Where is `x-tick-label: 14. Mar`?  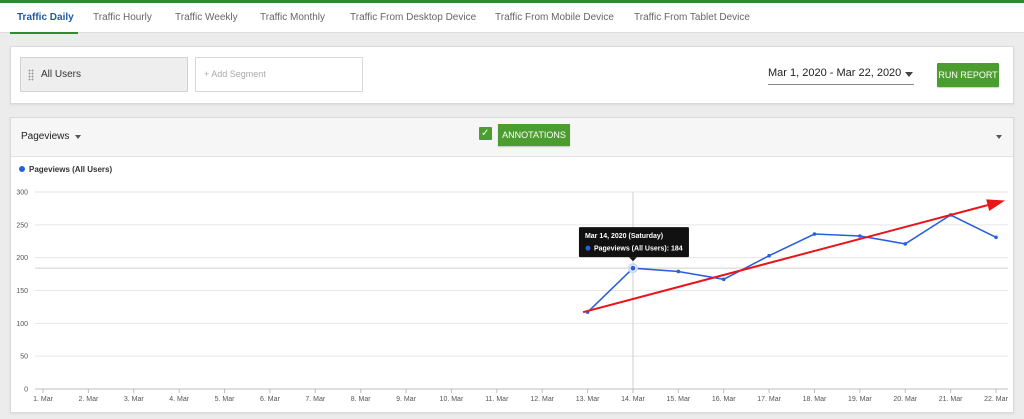
x-tick-label: 14. Mar is located at coordinates (633, 399).